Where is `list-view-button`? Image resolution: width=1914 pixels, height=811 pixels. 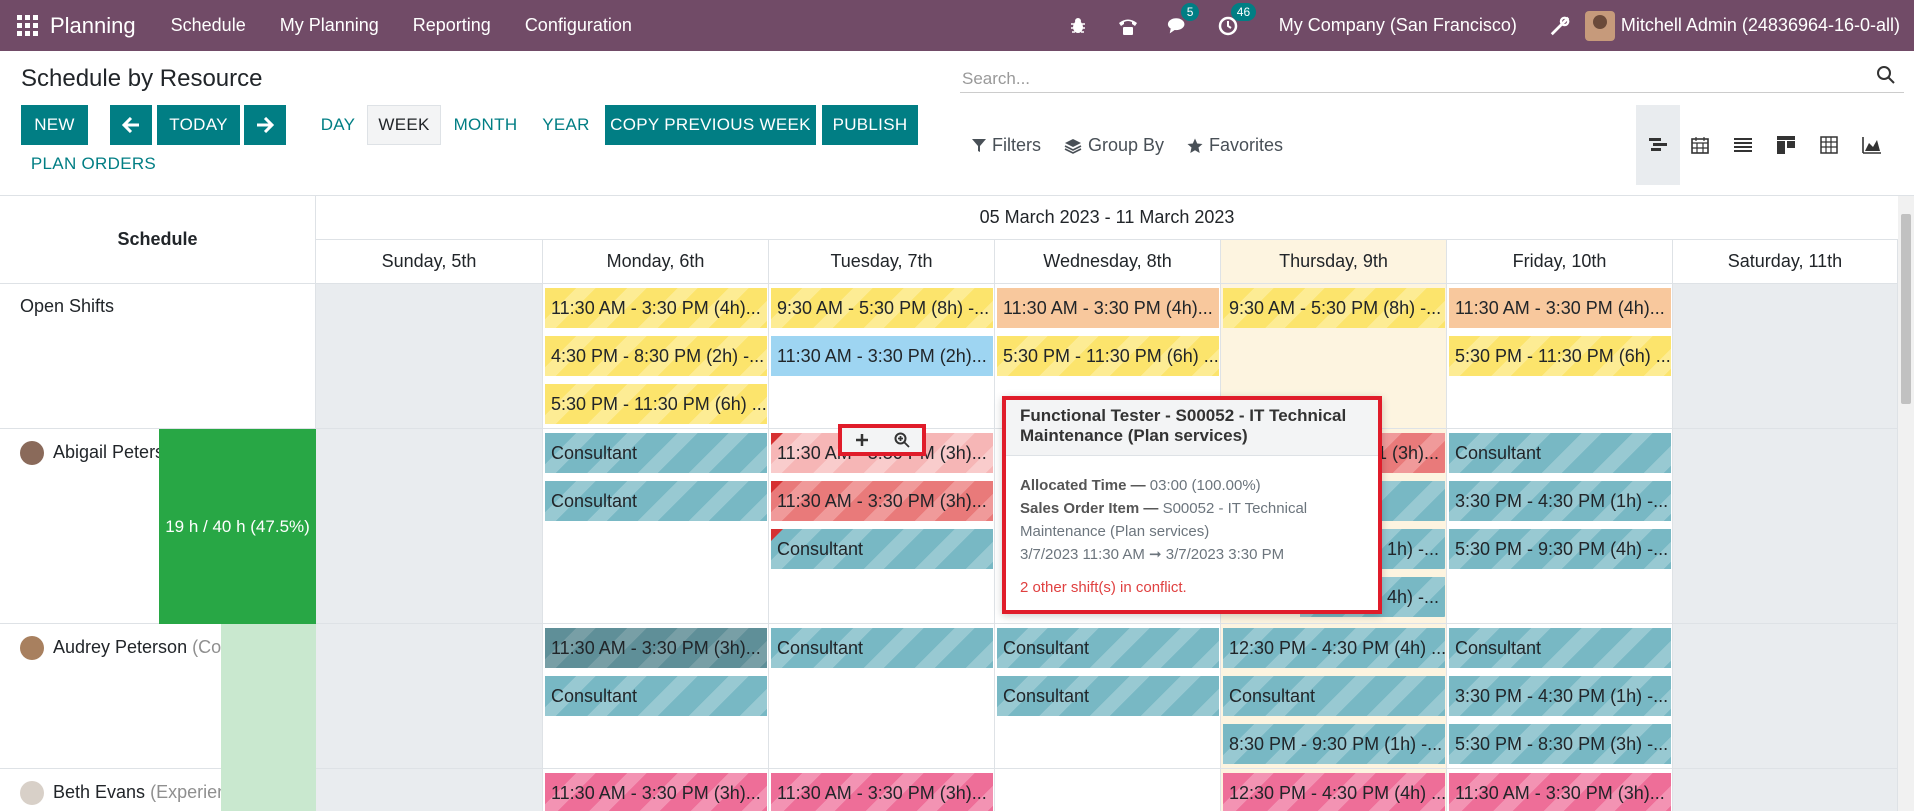
list-view-button is located at coordinates (1743, 145).